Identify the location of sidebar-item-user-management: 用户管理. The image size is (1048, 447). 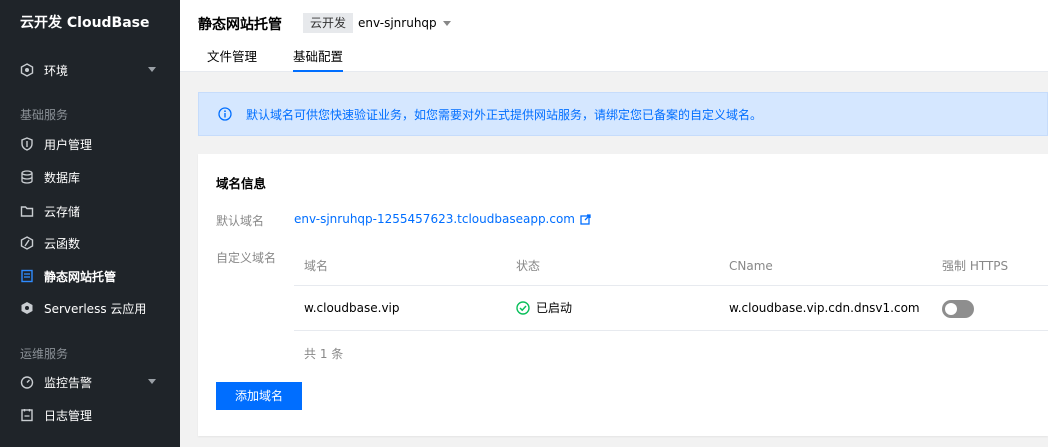
(90, 144).